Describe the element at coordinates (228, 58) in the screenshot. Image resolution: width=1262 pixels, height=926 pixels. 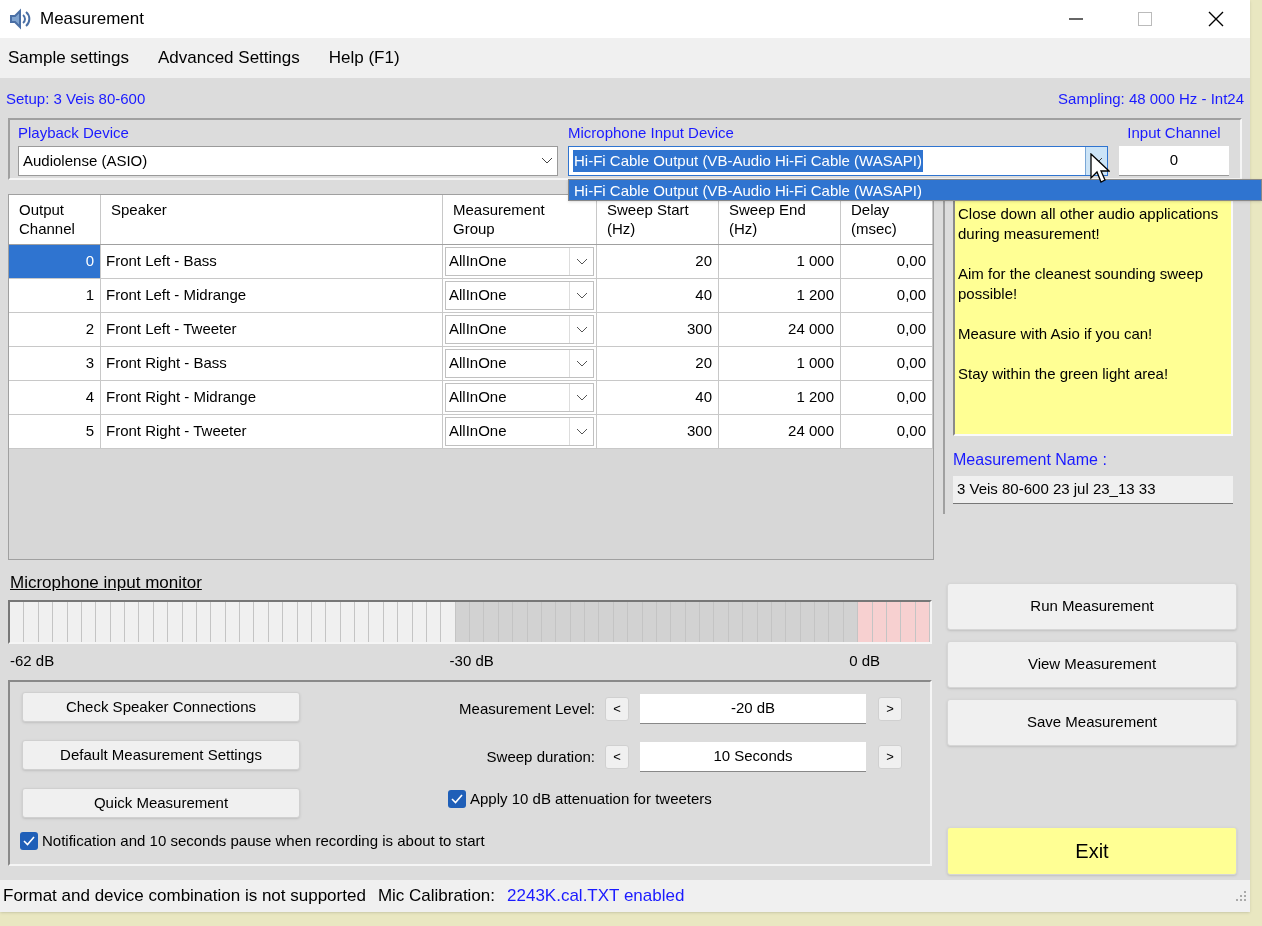
I see `menu-item: Advanced Settings` at that location.